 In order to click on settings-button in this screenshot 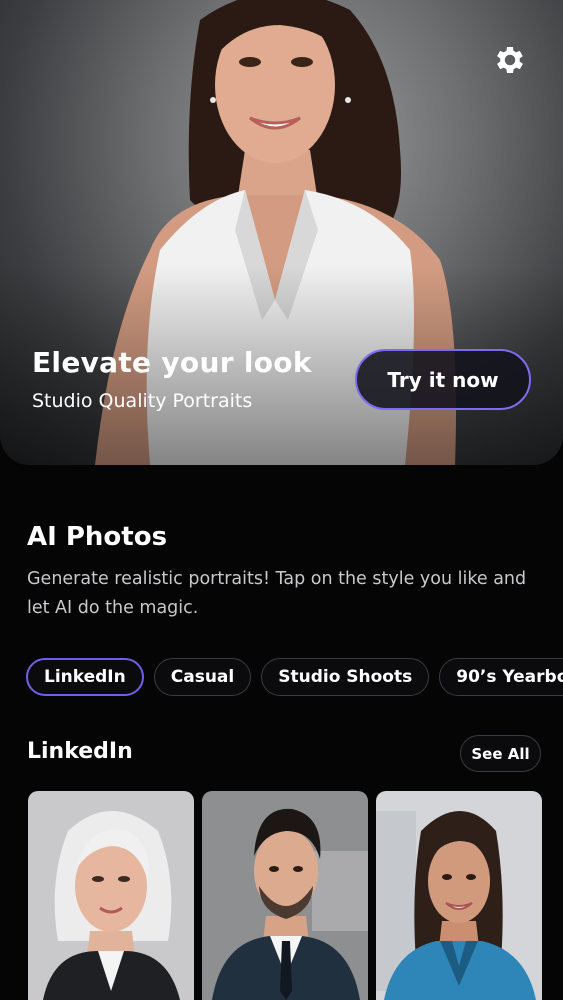, I will do `click(510, 60)`.